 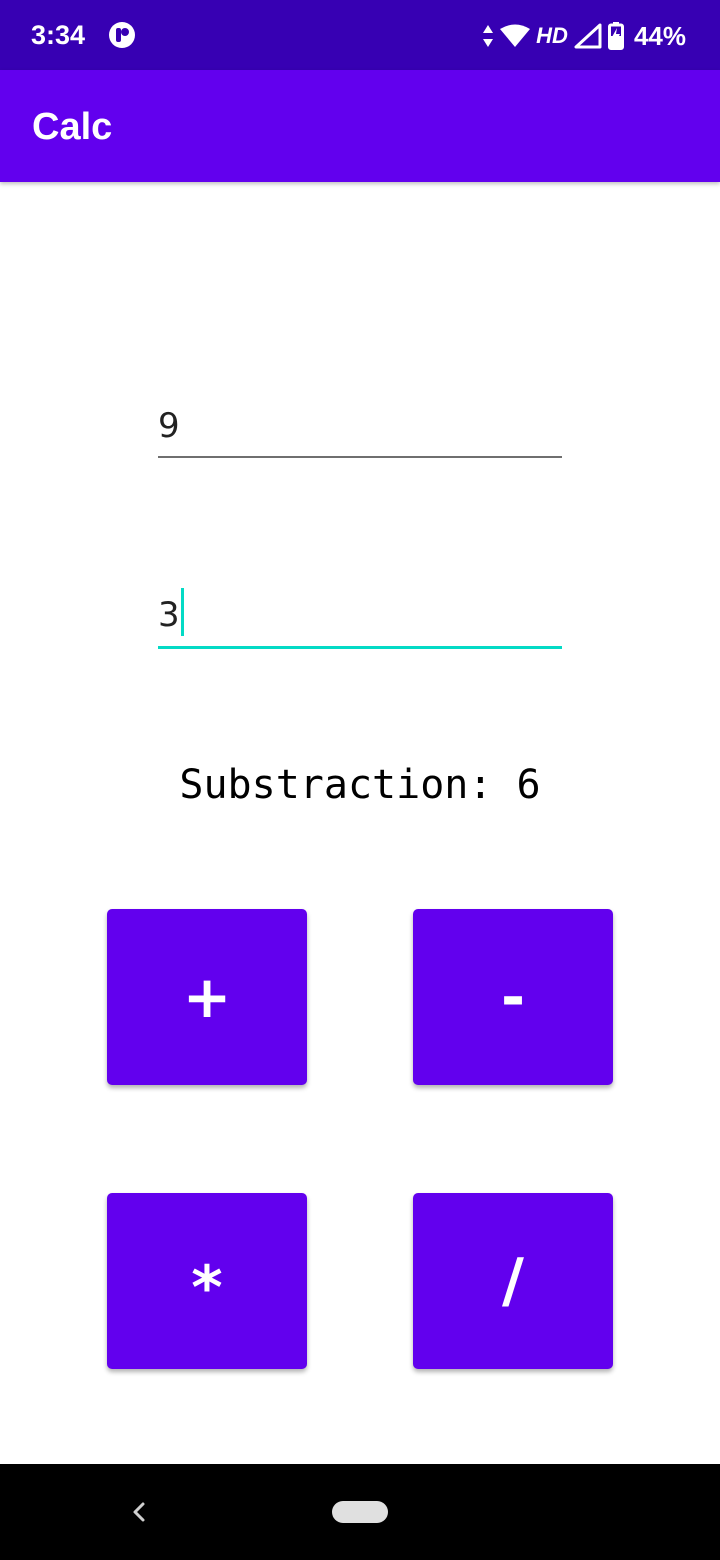 I want to click on first-number-field: 9, so click(x=360, y=428).